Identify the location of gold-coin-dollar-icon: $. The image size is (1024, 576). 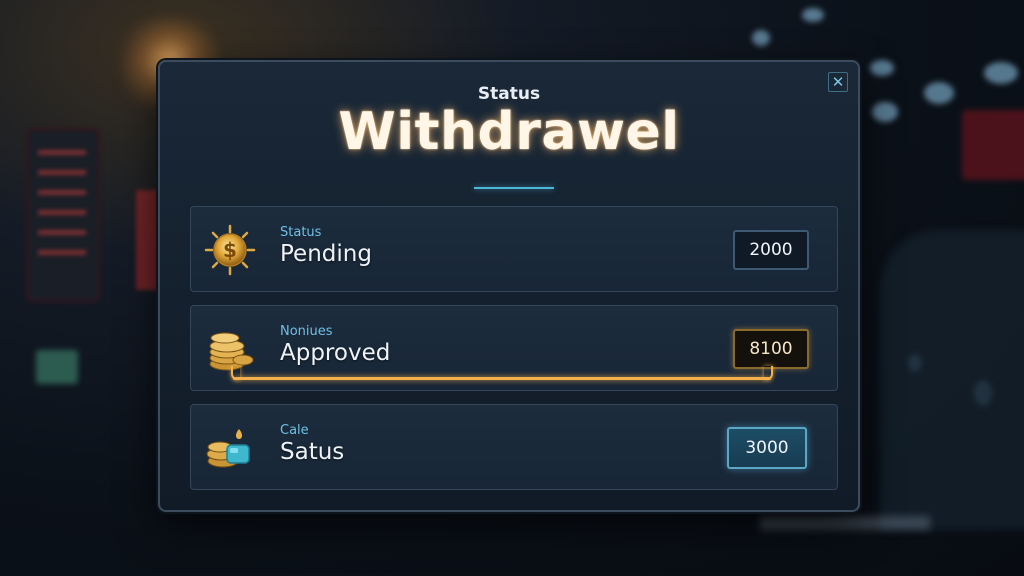
(230, 250).